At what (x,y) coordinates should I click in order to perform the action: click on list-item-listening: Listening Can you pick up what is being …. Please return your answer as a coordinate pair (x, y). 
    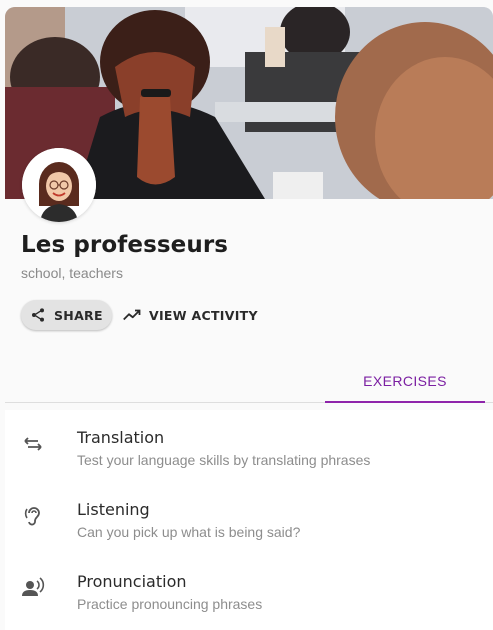
    Looking at the image, I should click on (249, 518).